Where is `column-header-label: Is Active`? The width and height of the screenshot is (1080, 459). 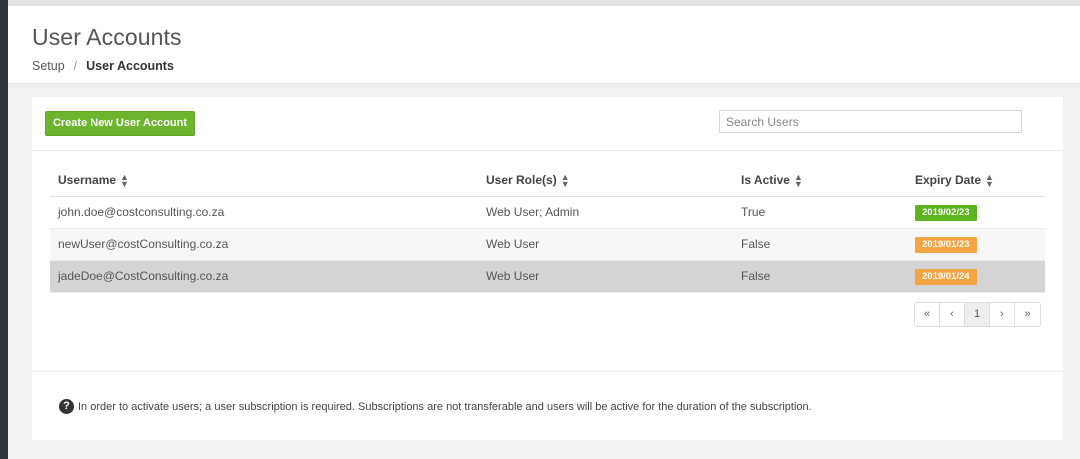
column-header-label: Is Active is located at coordinates (765, 179).